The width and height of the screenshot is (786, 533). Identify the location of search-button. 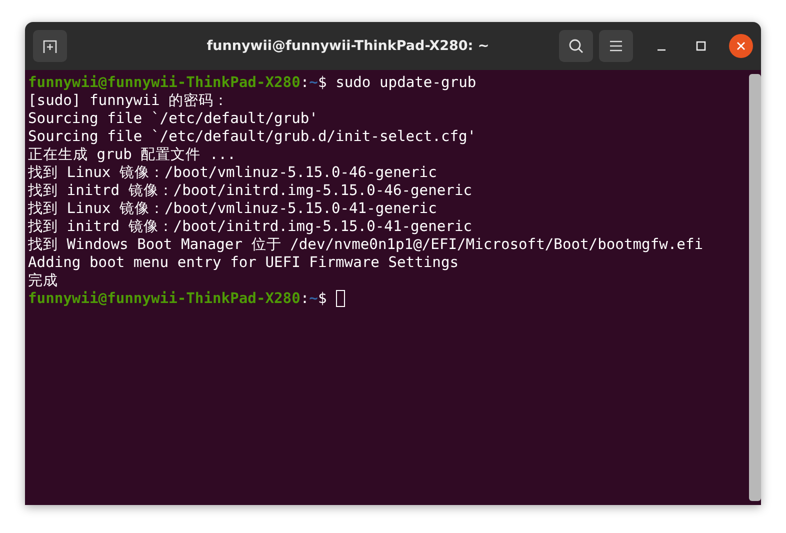
(576, 46).